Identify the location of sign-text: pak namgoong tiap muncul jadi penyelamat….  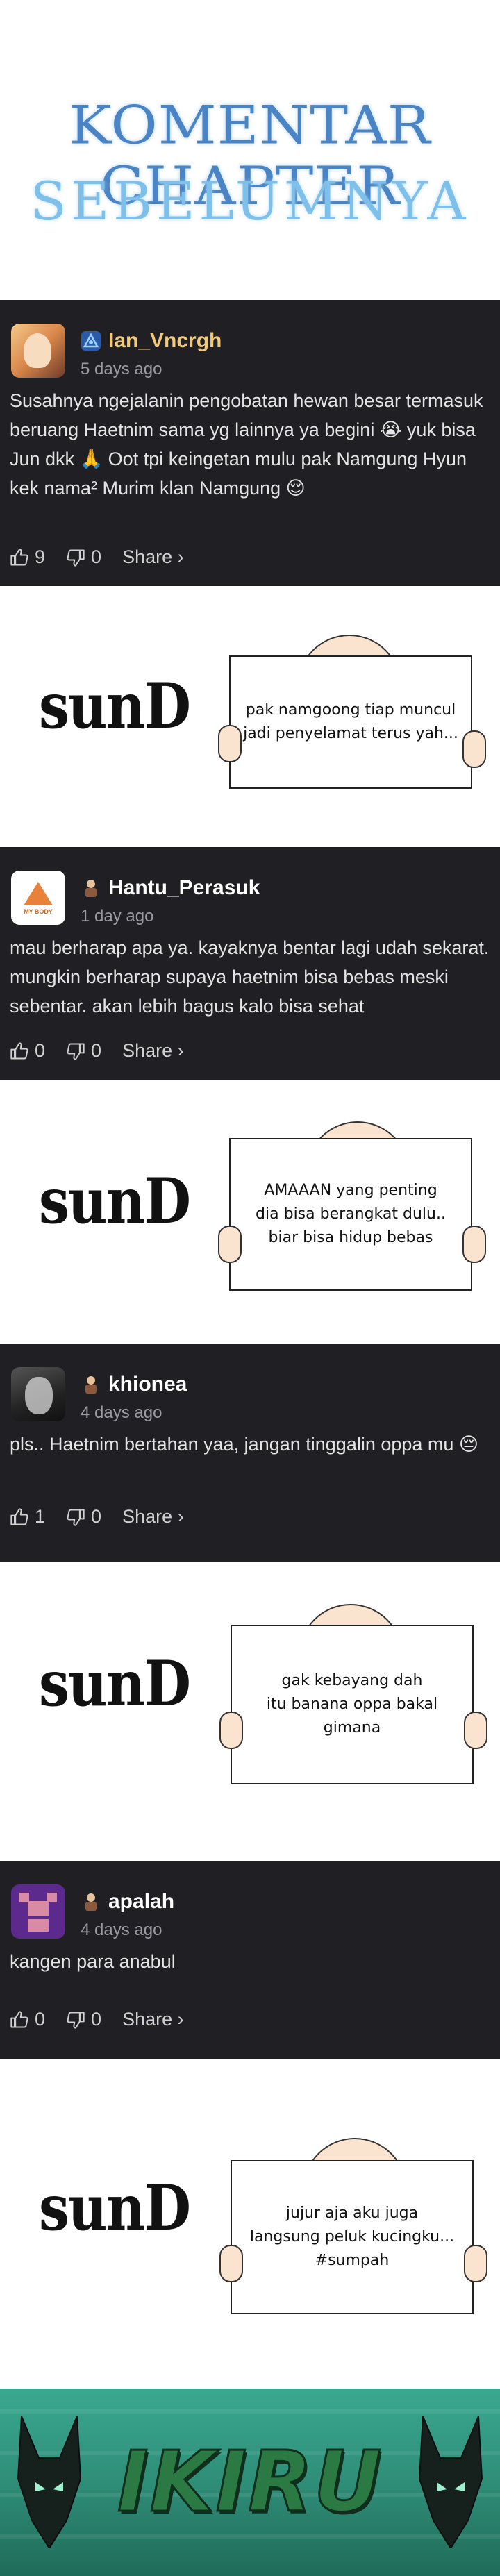
(350, 721).